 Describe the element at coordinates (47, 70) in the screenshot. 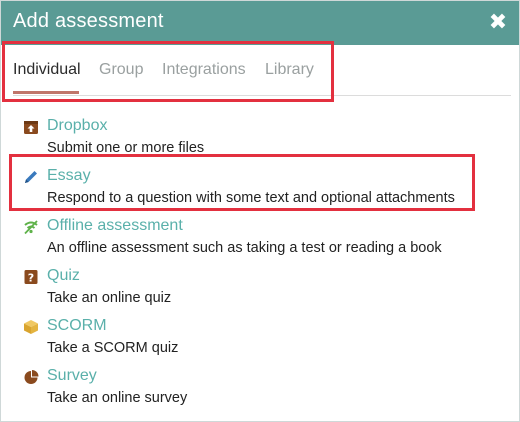

I see `tab-individual: Individual` at that location.